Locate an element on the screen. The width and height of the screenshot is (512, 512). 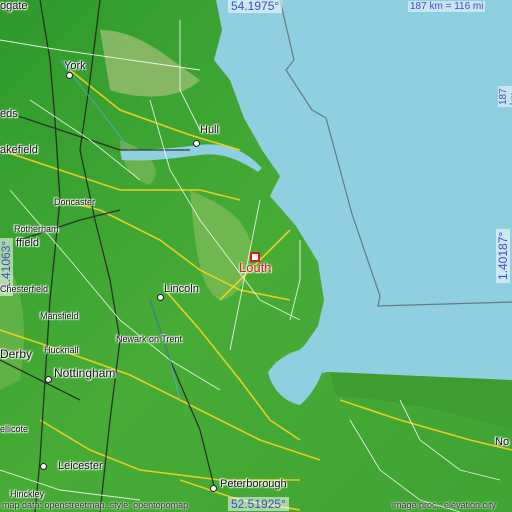
city-doncaster: Doncaster is located at coordinates (75, 202).